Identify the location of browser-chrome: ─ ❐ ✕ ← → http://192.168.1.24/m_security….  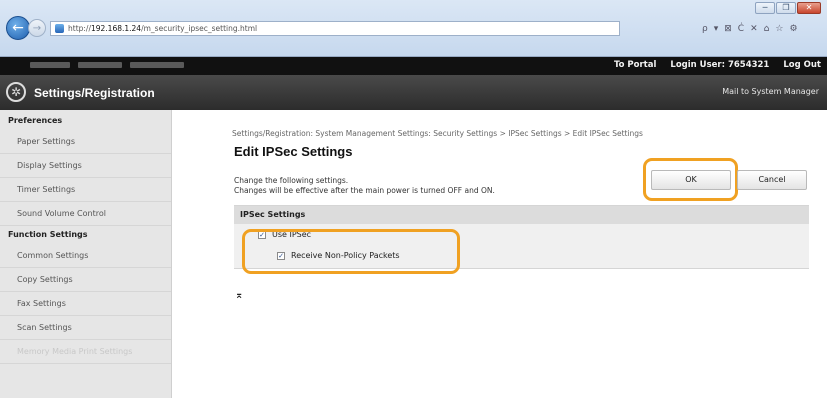
(413, 28).